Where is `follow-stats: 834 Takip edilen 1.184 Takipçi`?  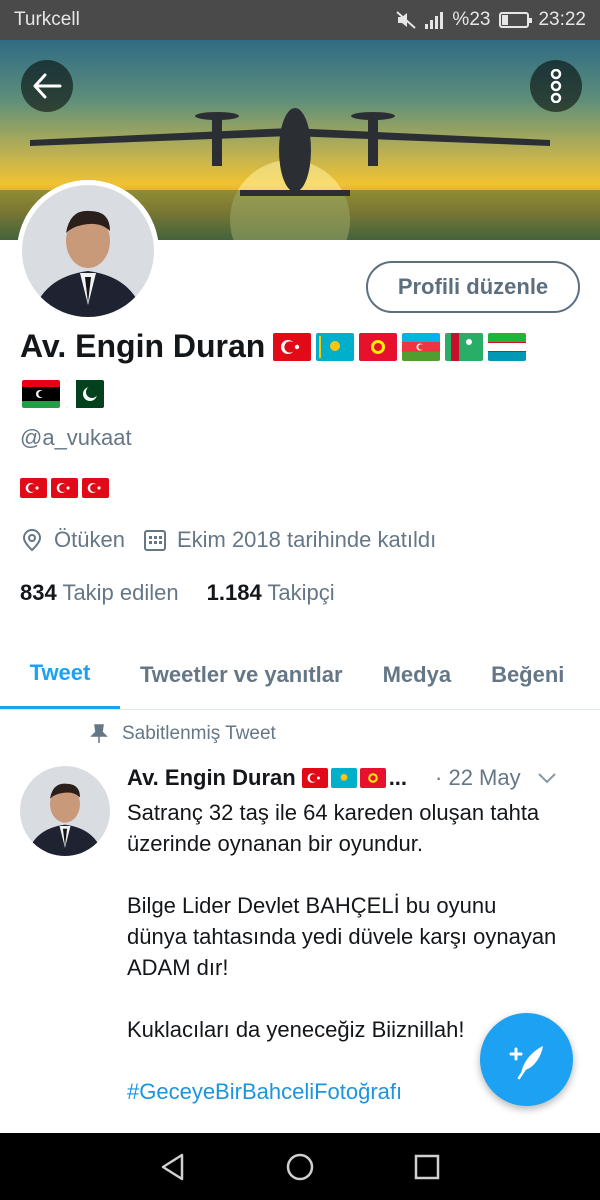 follow-stats: 834 Takip edilen 1.184 Takipçi is located at coordinates (177, 593).